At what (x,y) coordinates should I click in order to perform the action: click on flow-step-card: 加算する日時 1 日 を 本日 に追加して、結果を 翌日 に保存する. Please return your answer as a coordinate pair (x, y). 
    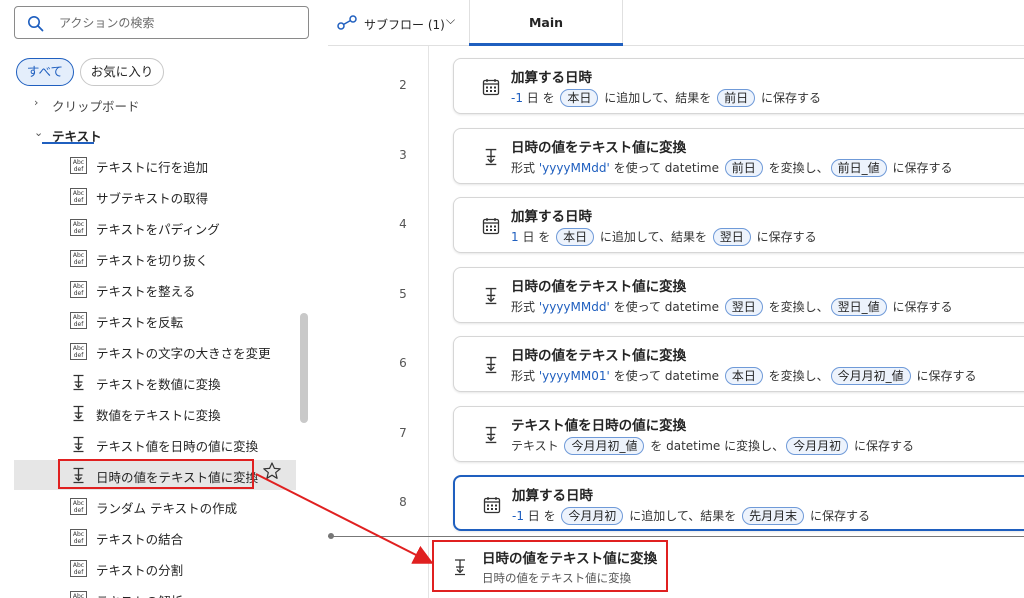
    Looking at the image, I should click on (738, 225).